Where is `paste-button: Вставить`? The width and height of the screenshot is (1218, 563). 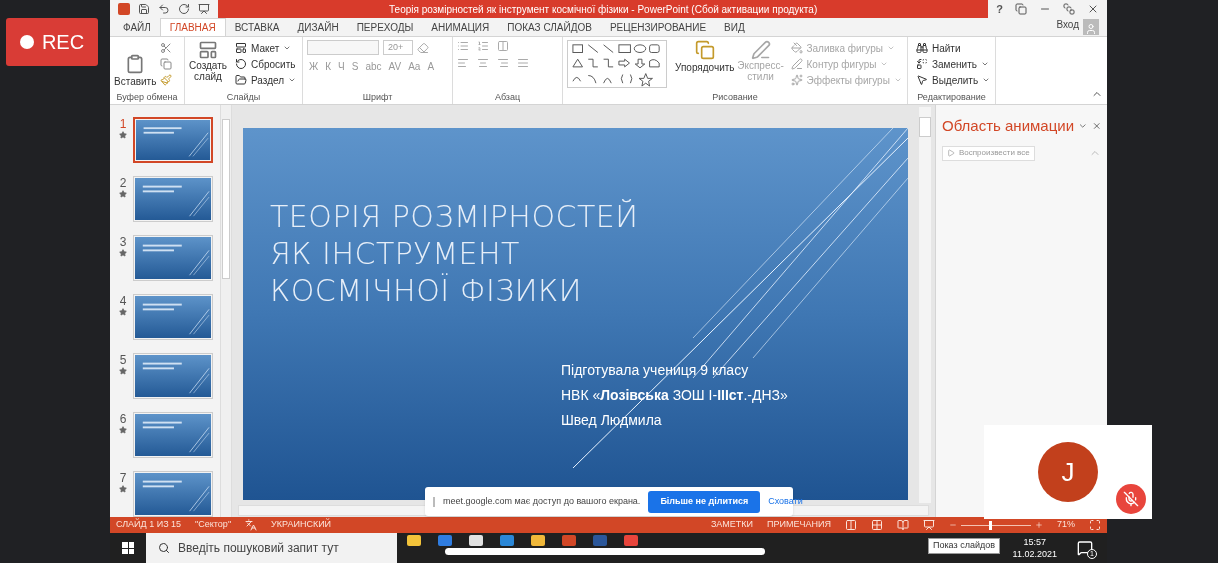
paste-button: Вставить is located at coordinates (135, 71).